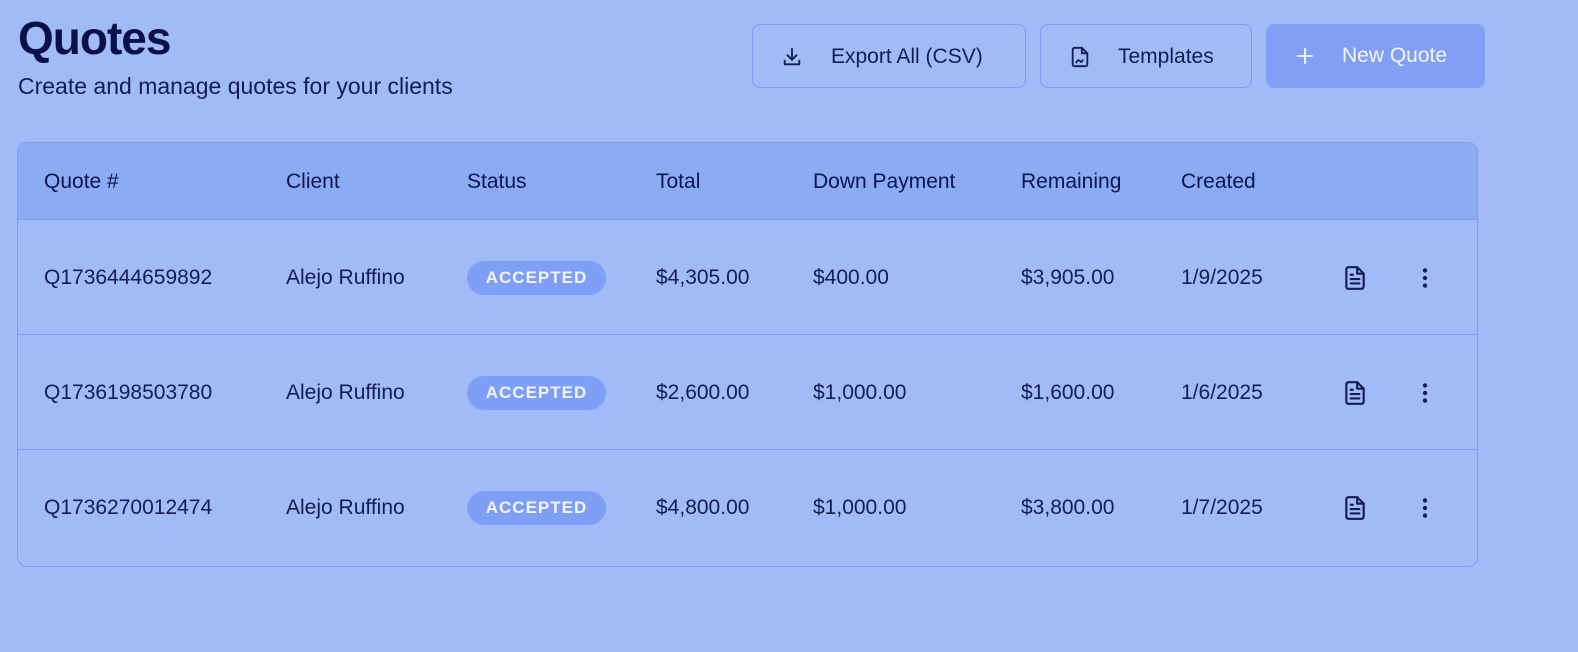  Describe the element at coordinates (1218, 181) in the screenshot. I see `column-header-created: Created` at that location.